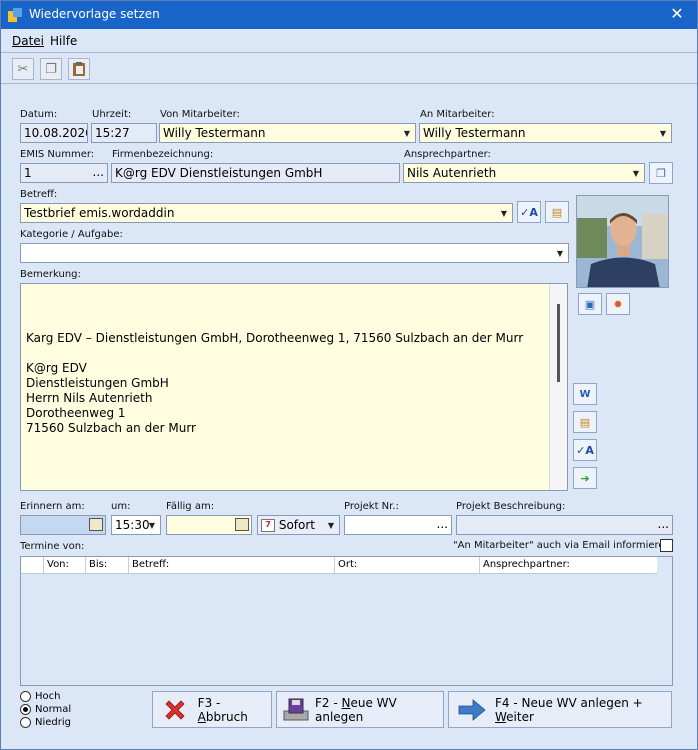 The height and width of the screenshot is (750, 698). I want to click on von-mitarbeiter-value: Willy Testermann, so click(214, 133).